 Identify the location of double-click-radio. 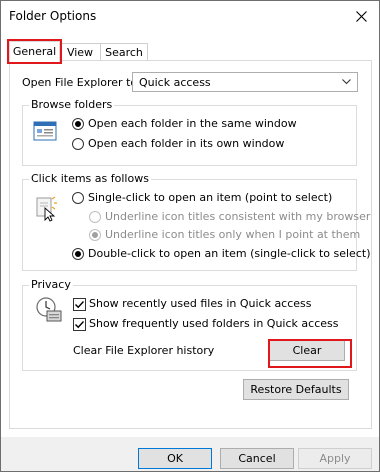
(78, 254).